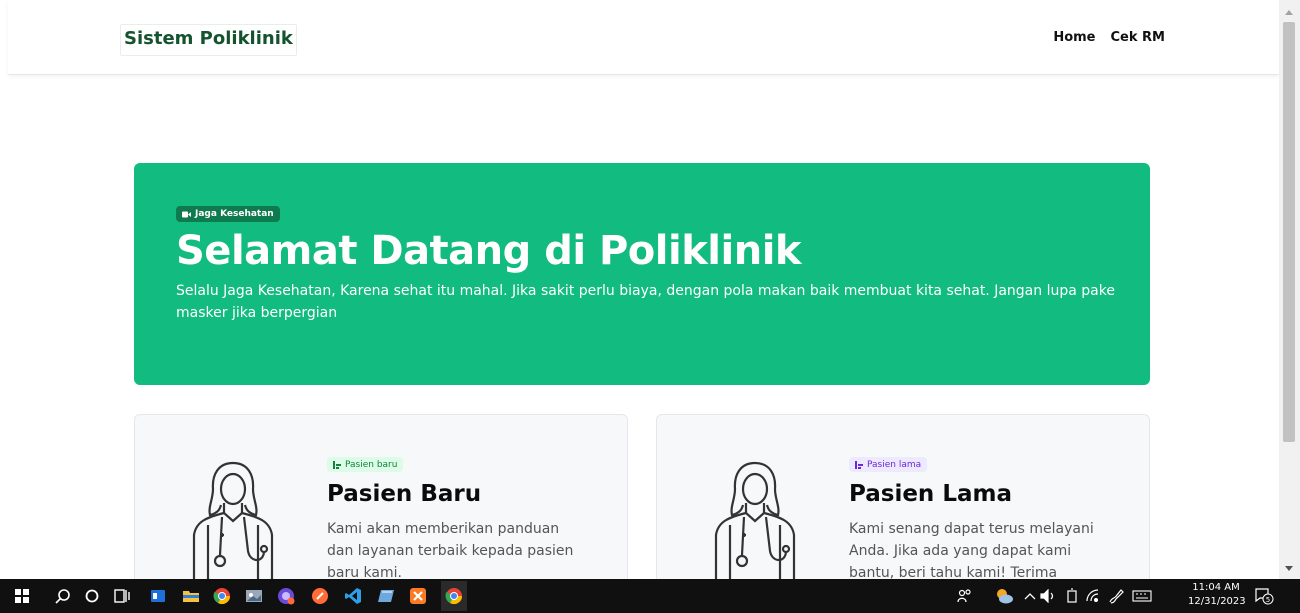 The height and width of the screenshot is (613, 1300). Describe the element at coordinates (1138, 37) in the screenshot. I see `nav-link-cek-rm: Cek RM` at that location.